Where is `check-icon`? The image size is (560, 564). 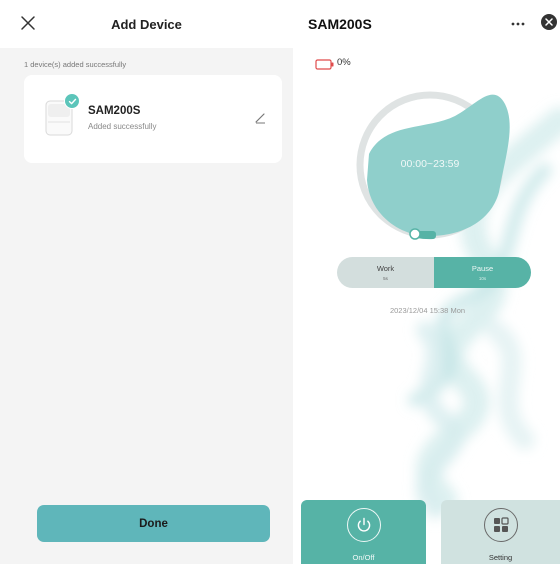 check-icon is located at coordinates (72, 101).